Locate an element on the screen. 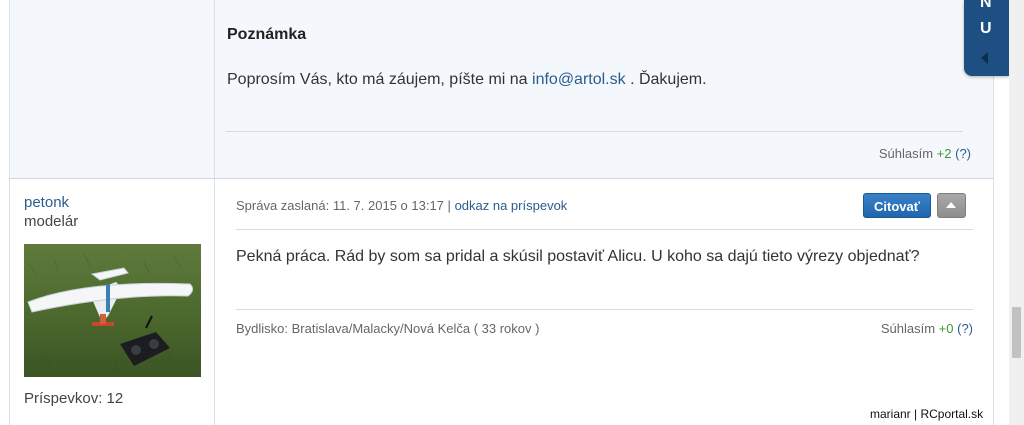 This screenshot has width=1024, height=425. agree-widget: Súhlasím +0 (?) is located at coordinates (927, 328).